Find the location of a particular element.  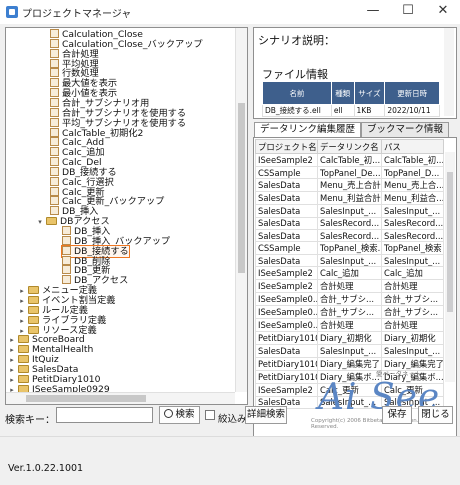

search-icon is located at coordinates (169, 413).